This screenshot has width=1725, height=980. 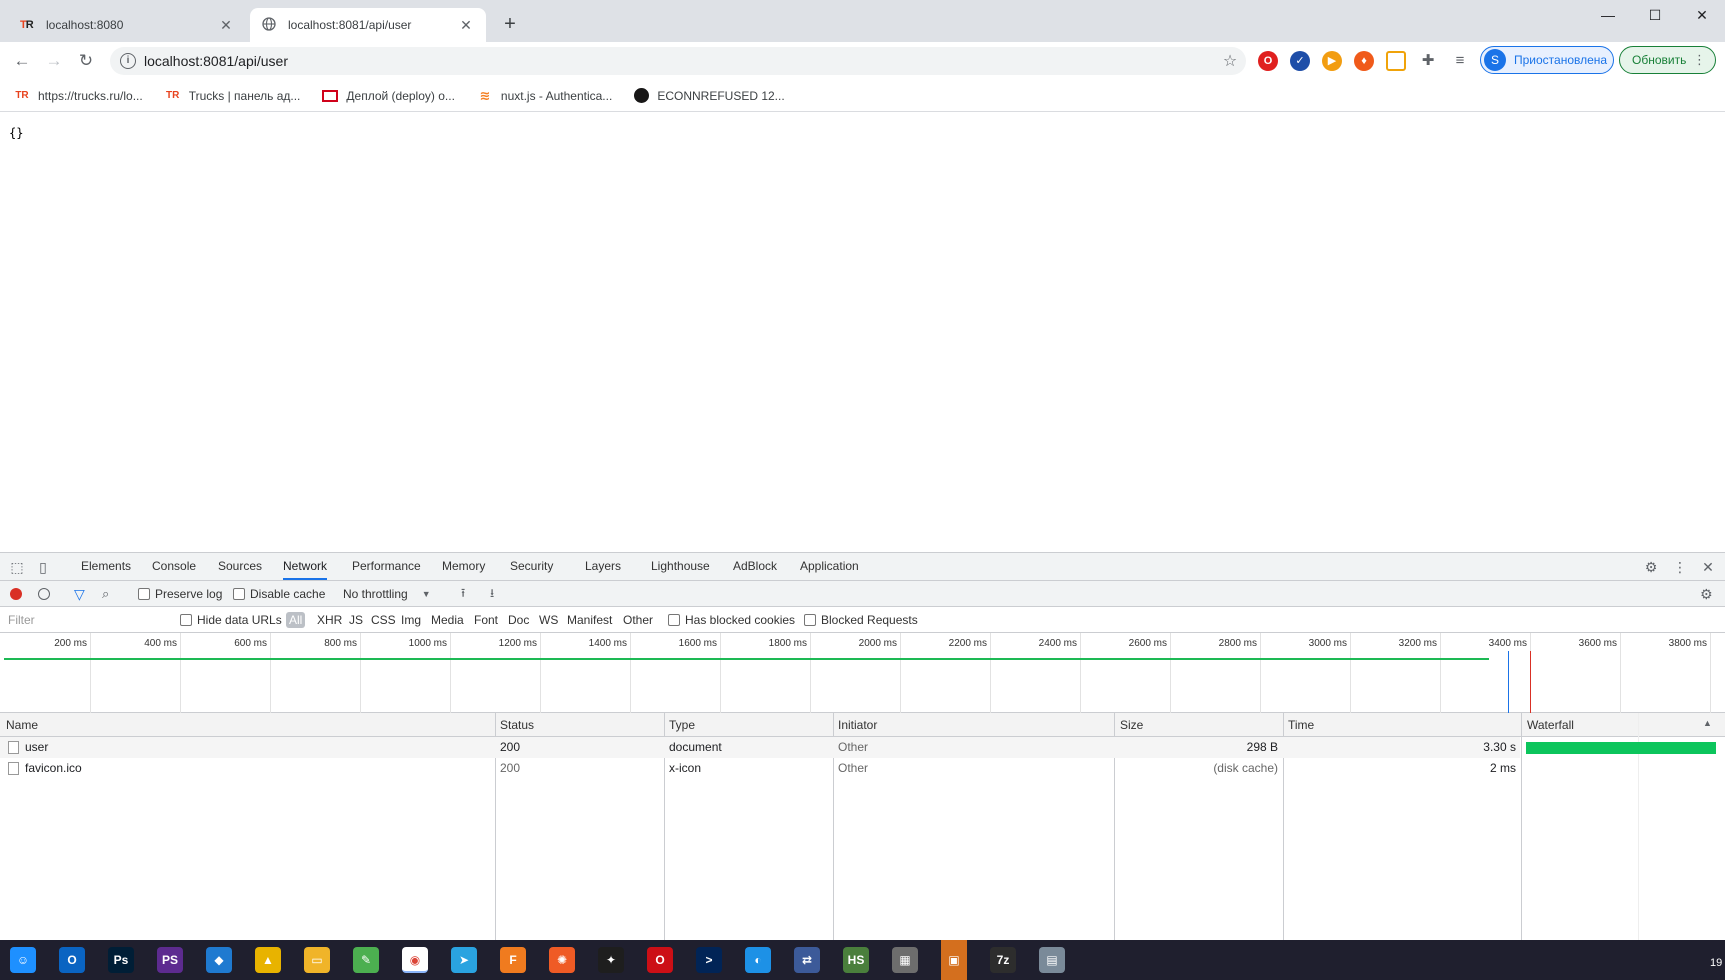 What do you see at coordinates (387, 594) in the screenshot?
I see `throttling-select: No throttling ▼` at bounding box center [387, 594].